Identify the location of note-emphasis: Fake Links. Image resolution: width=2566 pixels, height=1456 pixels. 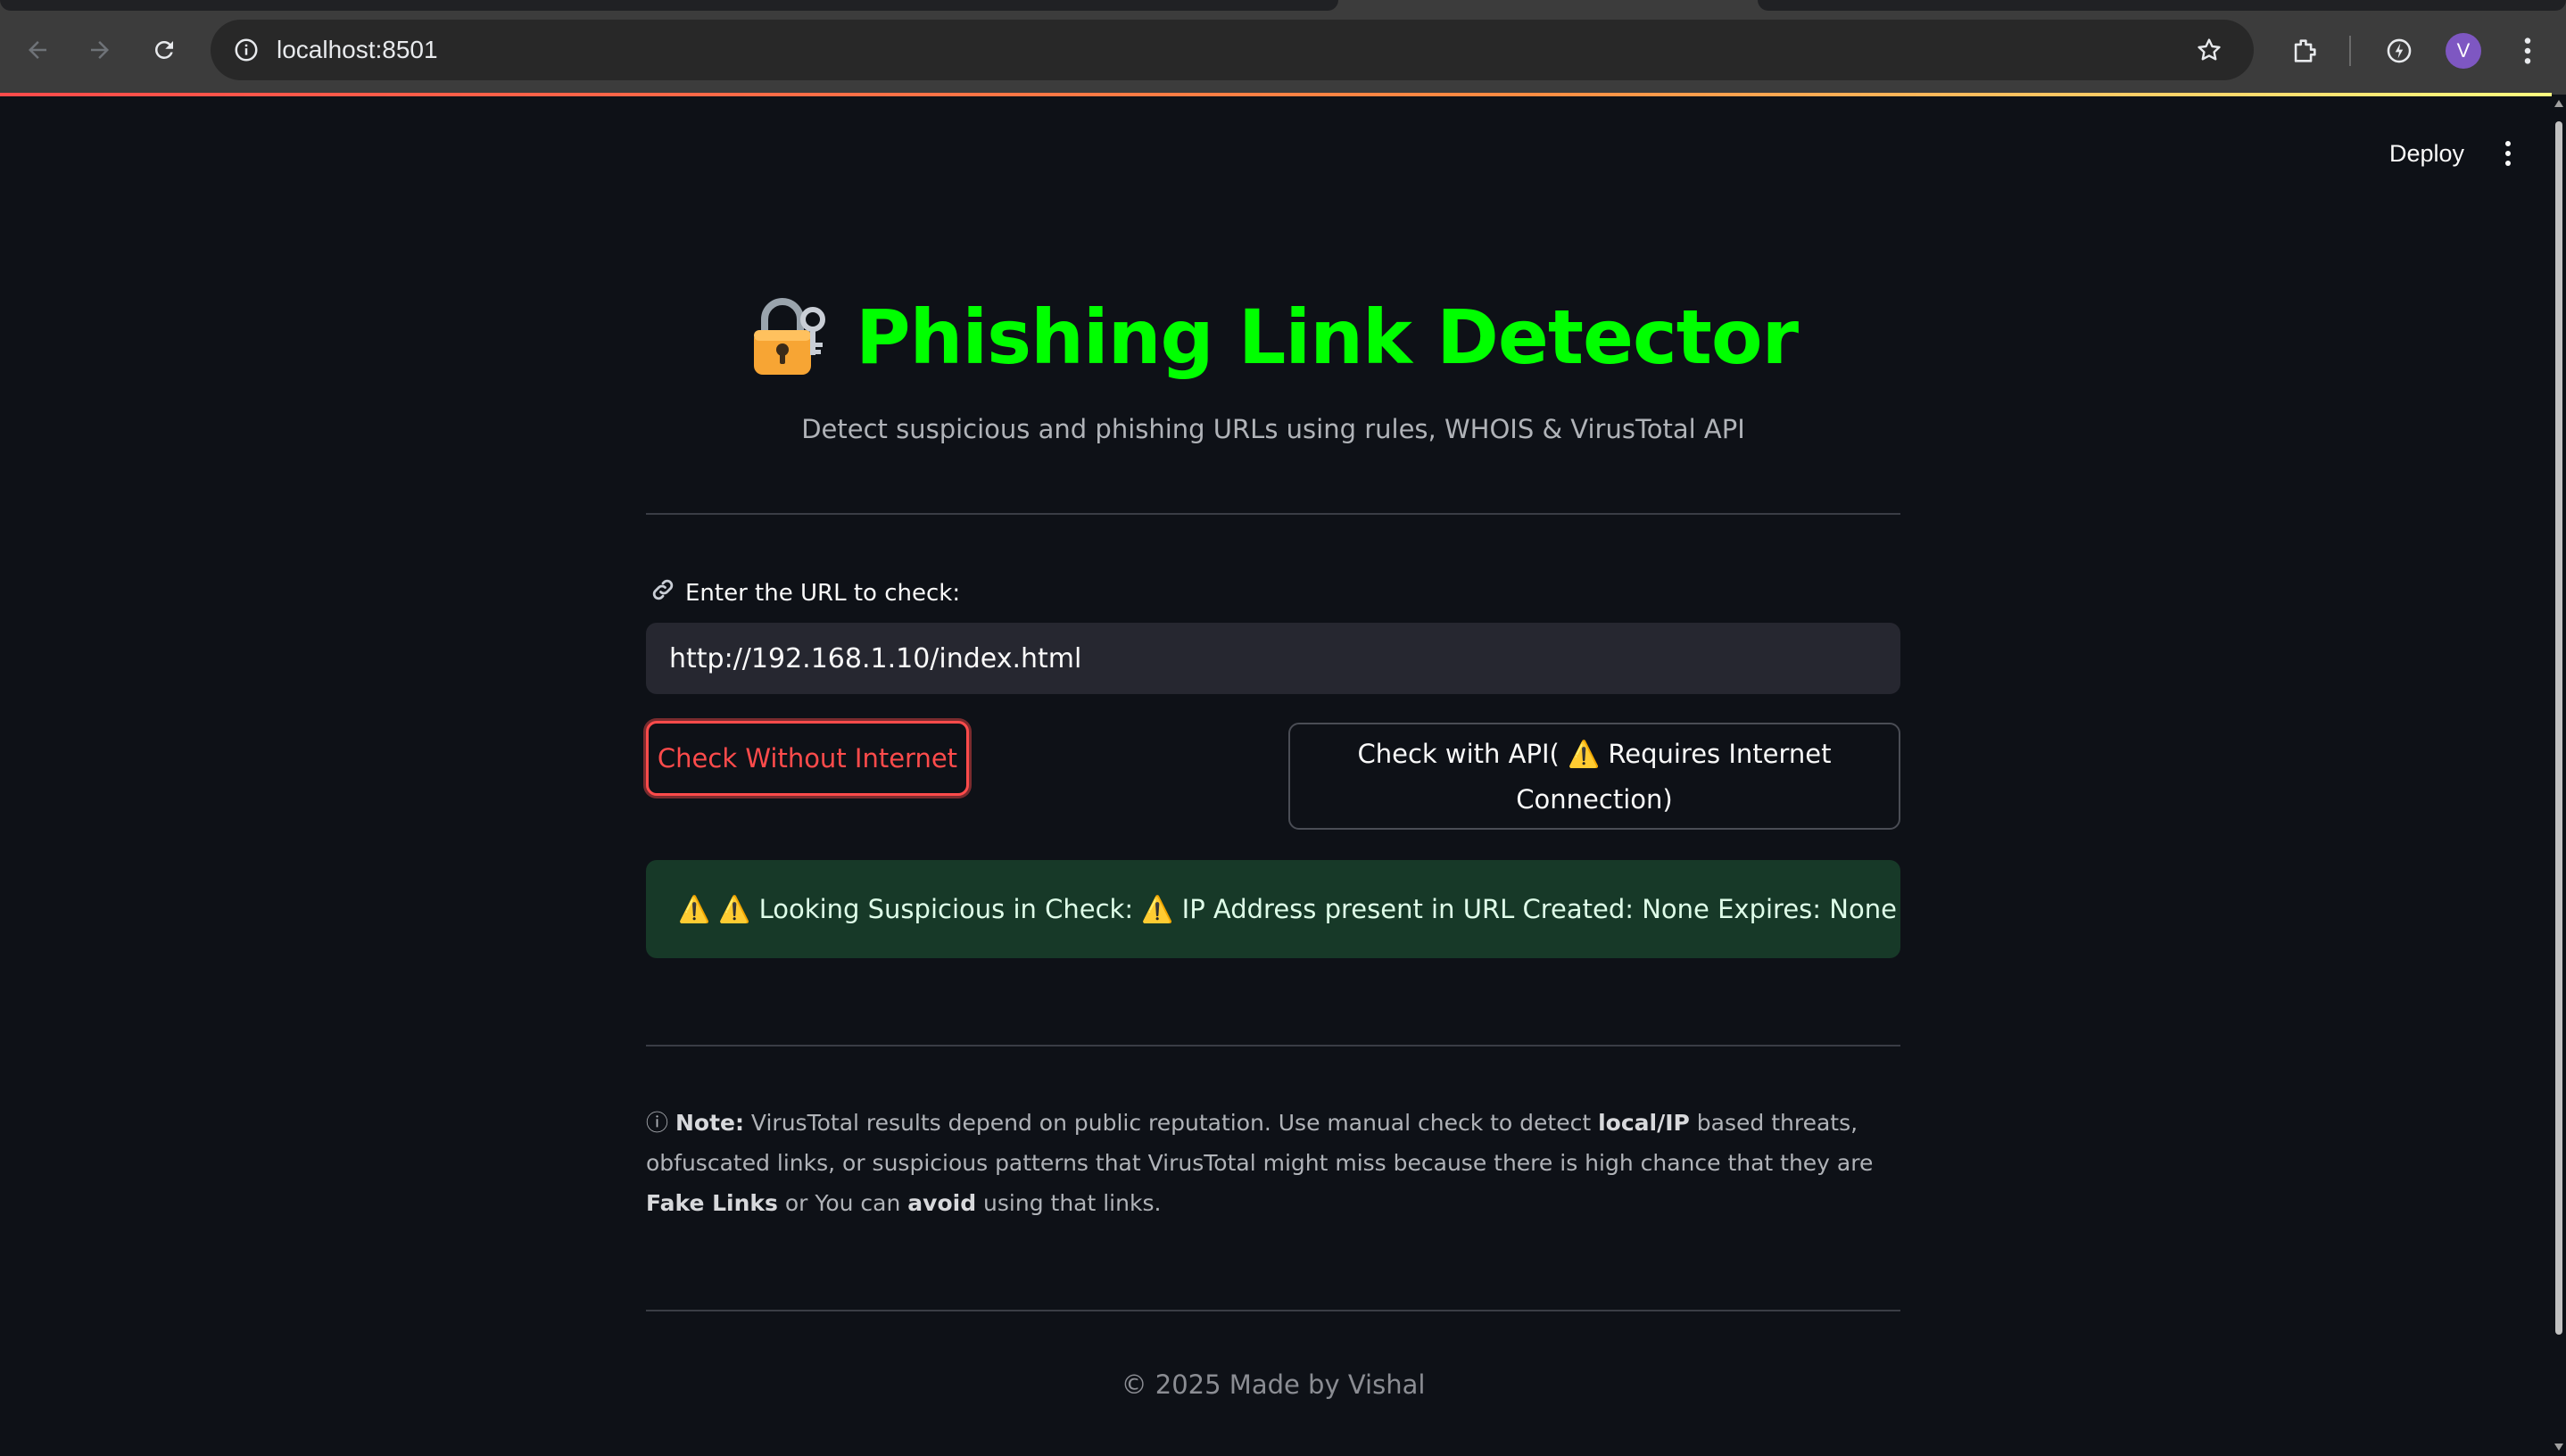
(712, 1203).